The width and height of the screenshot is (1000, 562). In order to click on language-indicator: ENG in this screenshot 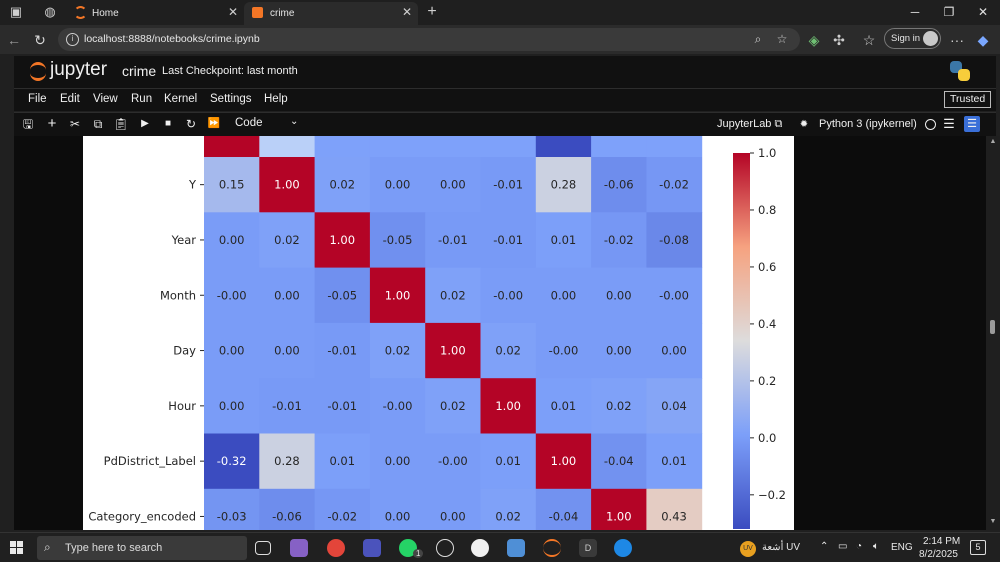, I will do `click(902, 547)`.